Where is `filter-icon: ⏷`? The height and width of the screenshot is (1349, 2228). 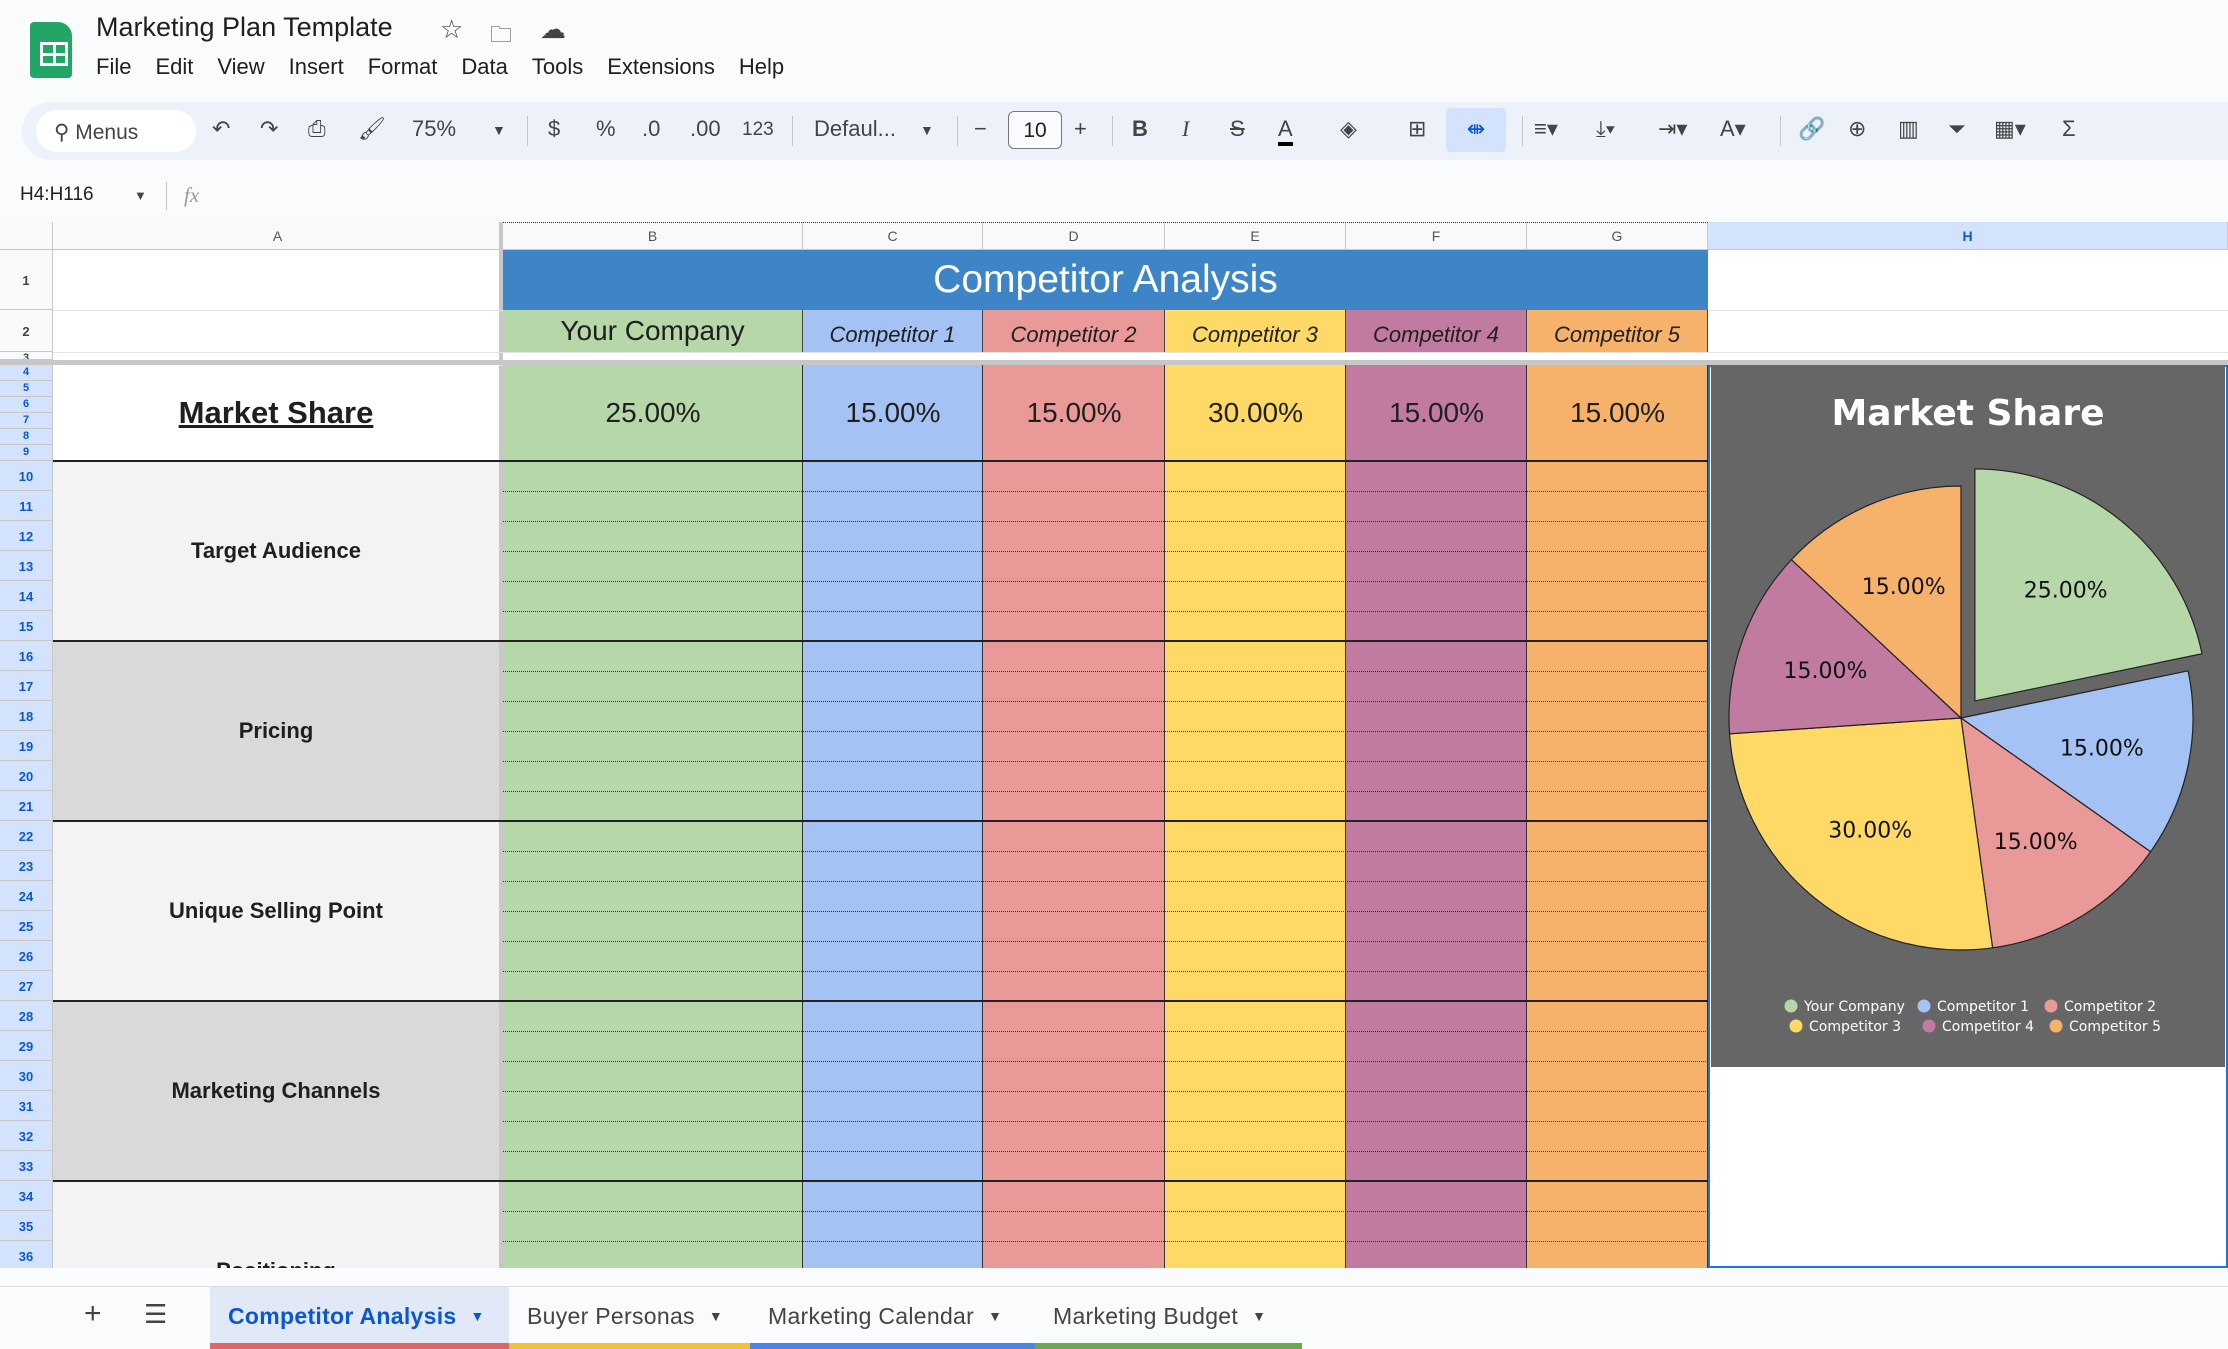
filter-icon: ⏷ is located at coordinates (1957, 131).